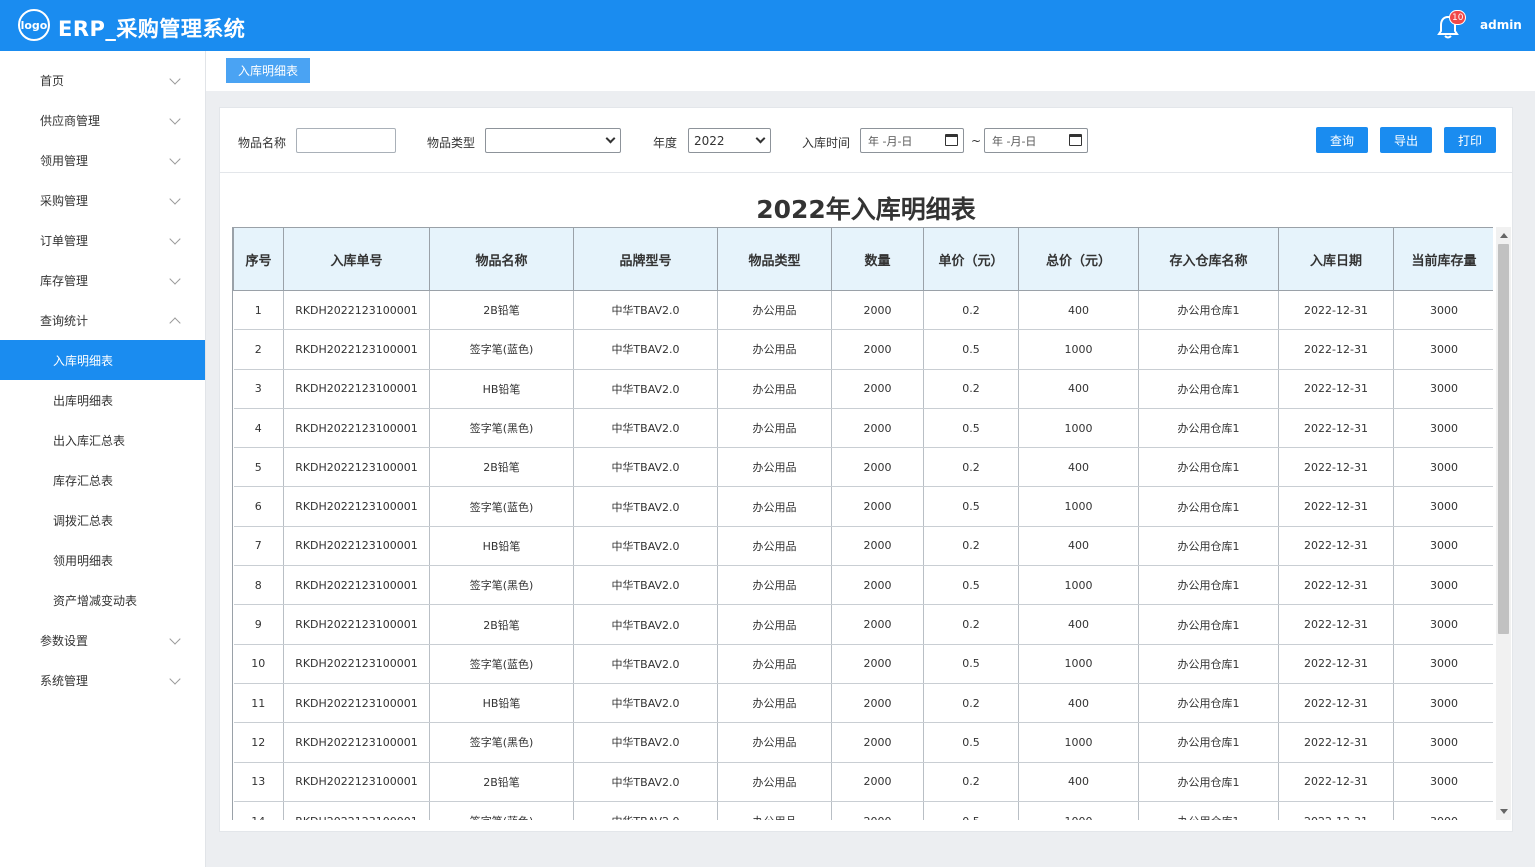 This screenshot has height=867, width=1535. What do you see at coordinates (268, 70) in the screenshot?
I see `tab-inbound-detail: 入库明细表` at bounding box center [268, 70].